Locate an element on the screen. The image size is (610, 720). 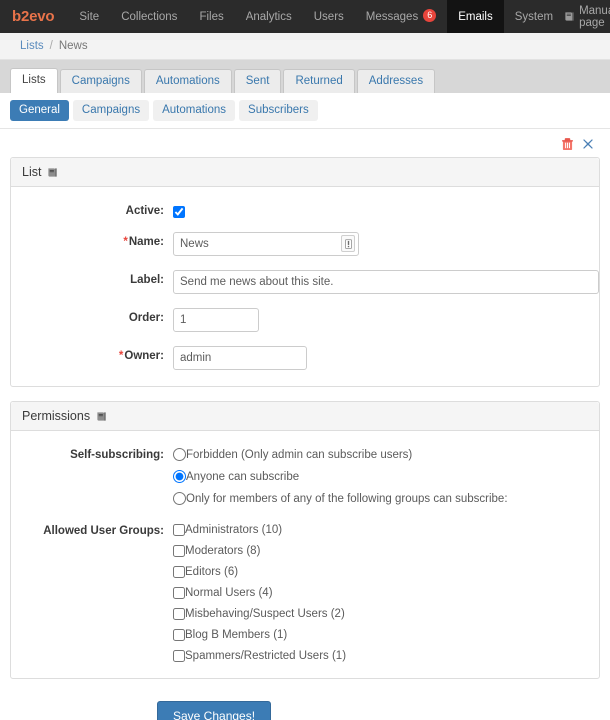
allowed-user-groups-label: Allowed User Groups: is located at coordinates (103, 531).